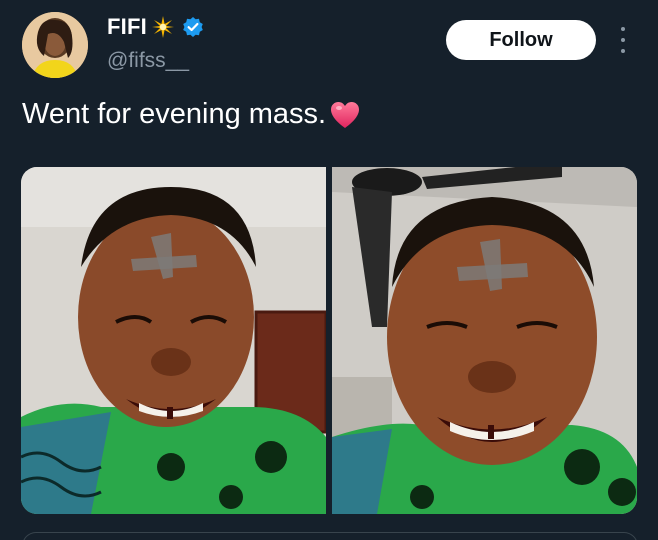 This screenshot has width=658, height=540. What do you see at coordinates (127, 27) in the screenshot?
I see `author-display-name: FIFI` at bounding box center [127, 27].